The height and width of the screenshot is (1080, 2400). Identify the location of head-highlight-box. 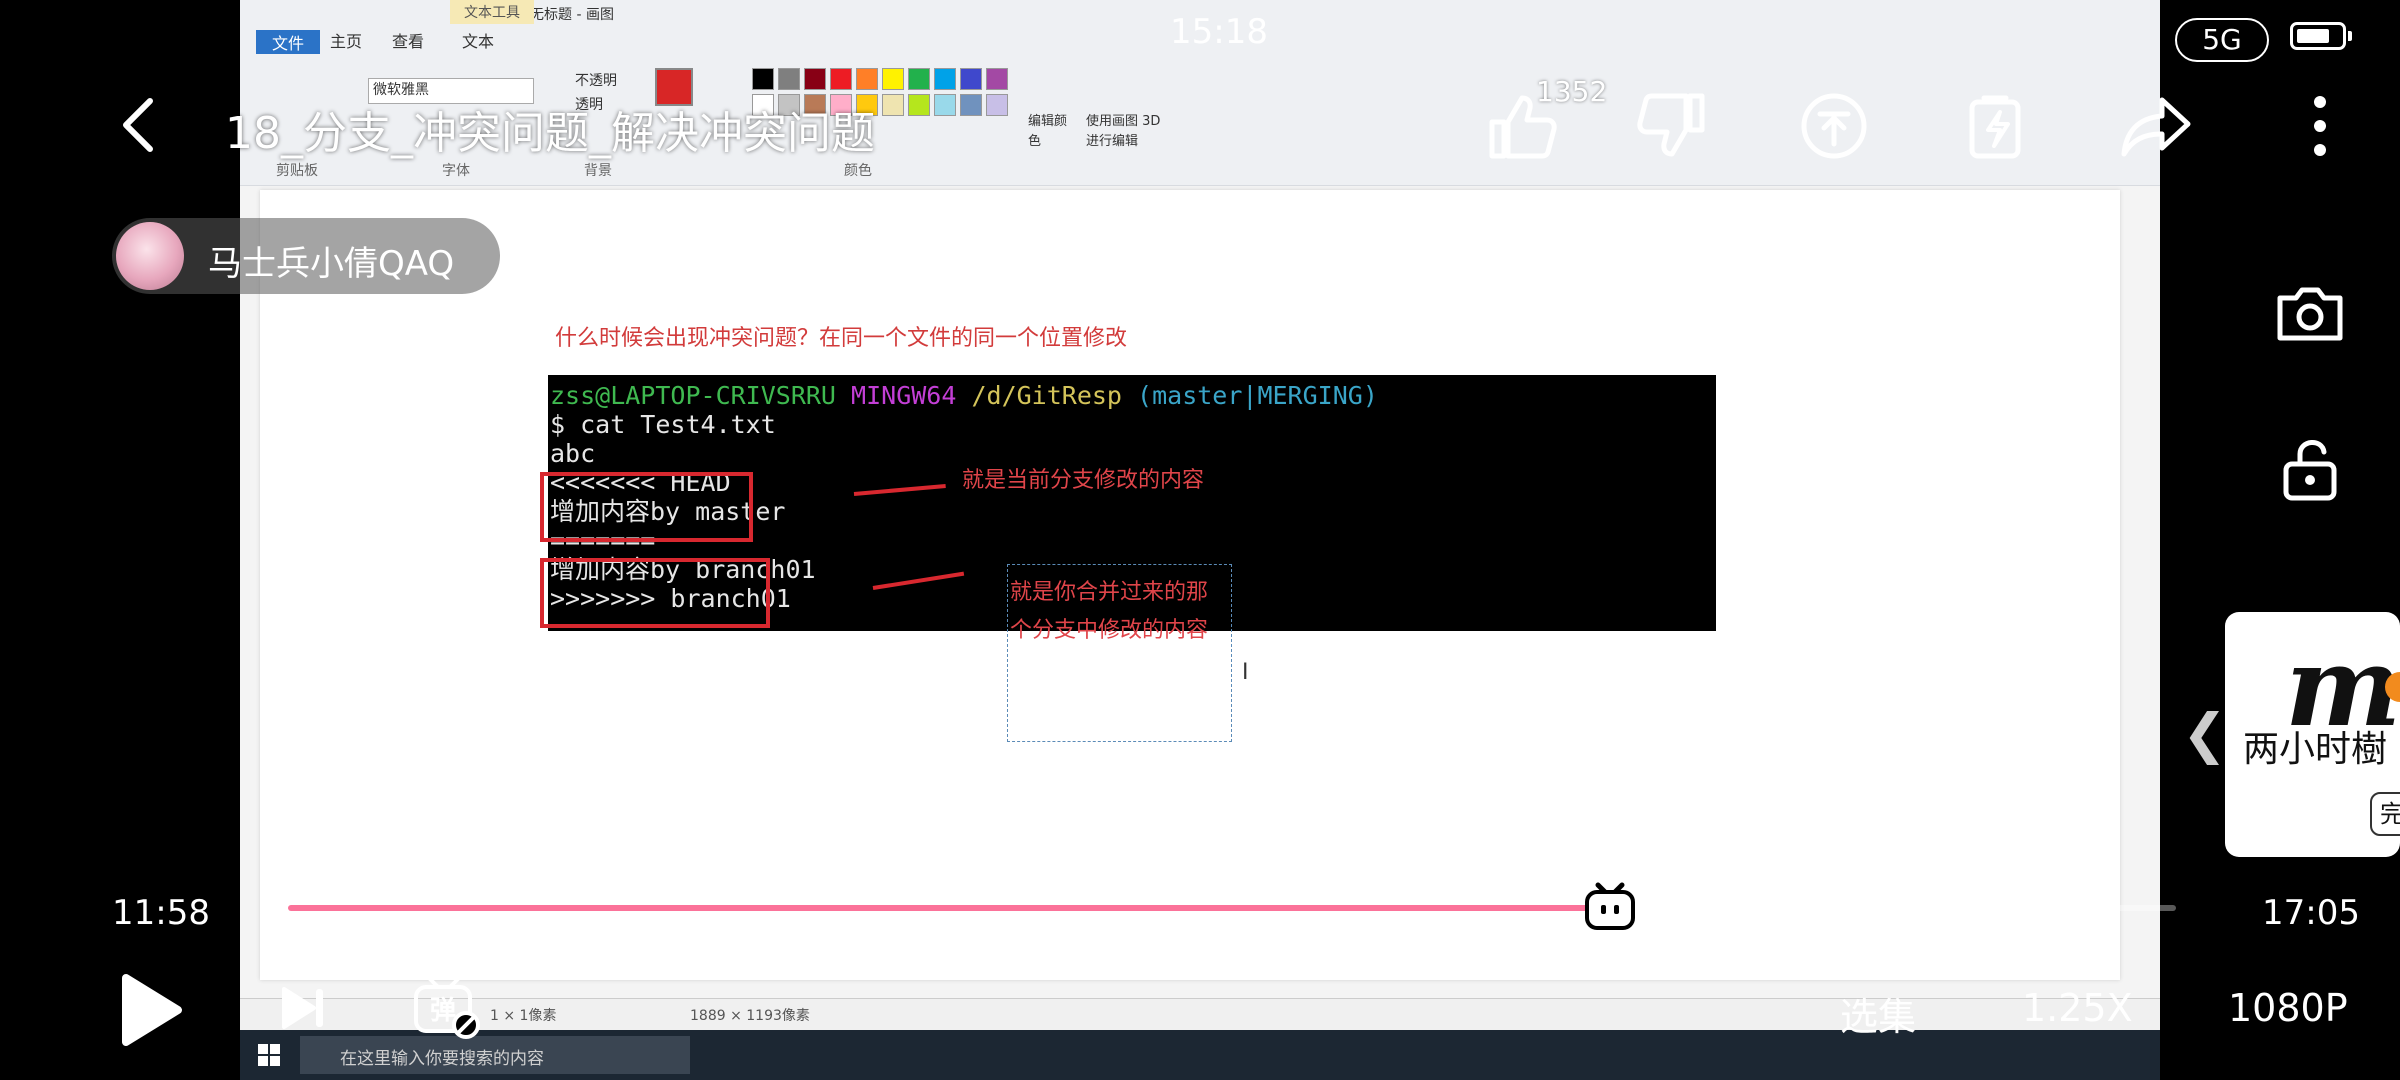
(646, 507).